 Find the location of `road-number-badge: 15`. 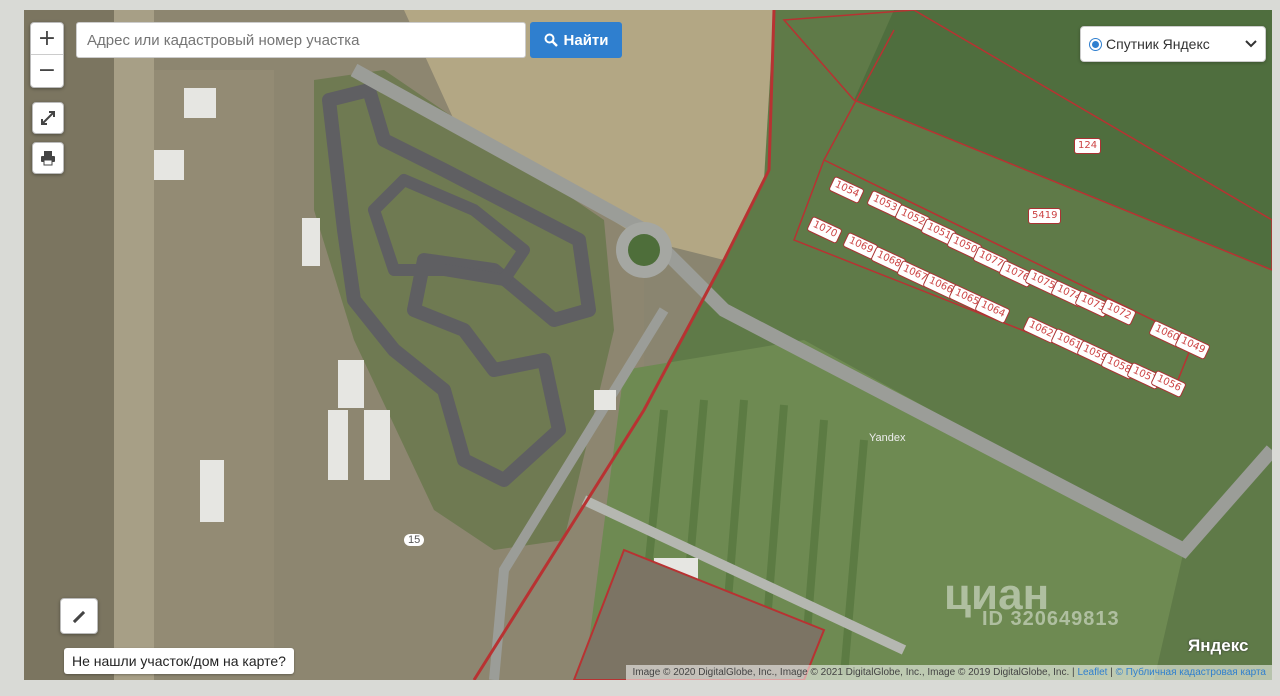

road-number-badge: 15 is located at coordinates (414, 540).